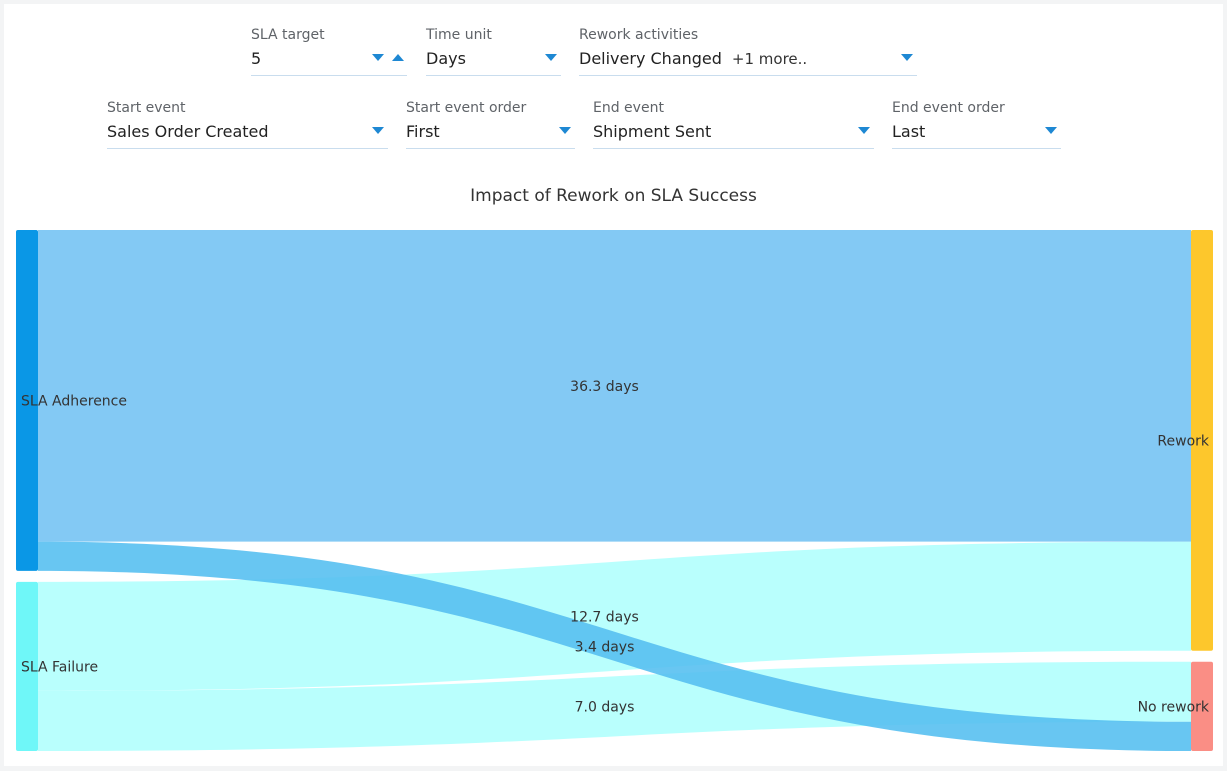 The width and height of the screenshot is (1227, 771). What do you see at coordinates (604, 617) in the screenshot?
I see `link-label: 12.7 days` at bounding box center [604, 617].